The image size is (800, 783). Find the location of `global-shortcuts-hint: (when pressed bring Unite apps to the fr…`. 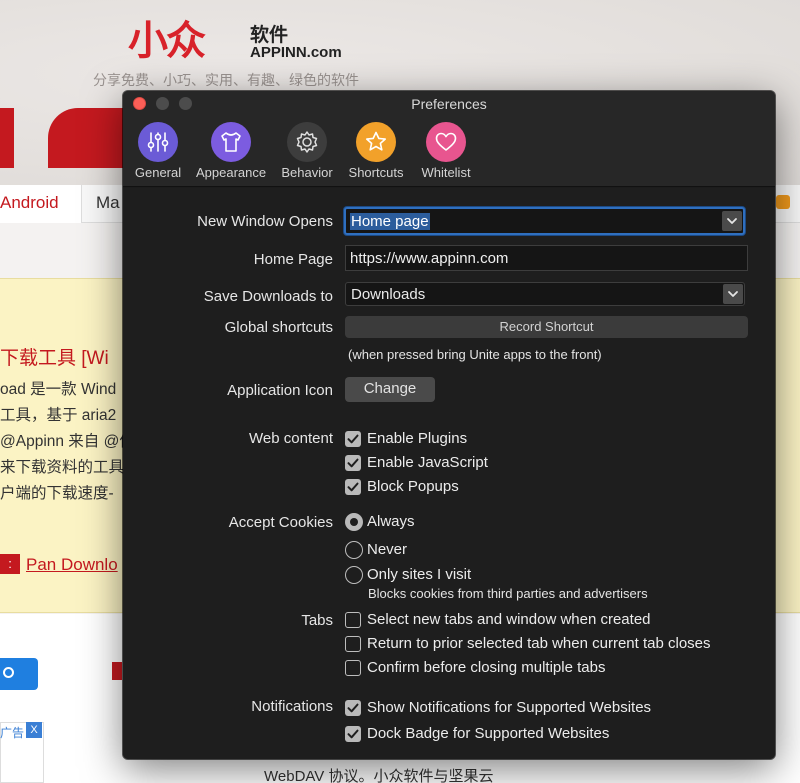

global-shortcuts-hint: (when pressed bring Unite apps to the fr… is located at coordinates (475, 354).